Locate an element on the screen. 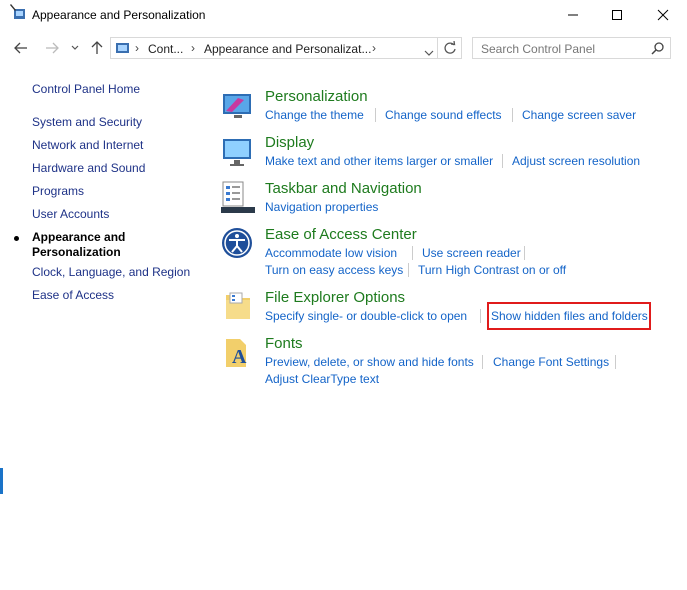  close-button is located at coordinates (663, 15).